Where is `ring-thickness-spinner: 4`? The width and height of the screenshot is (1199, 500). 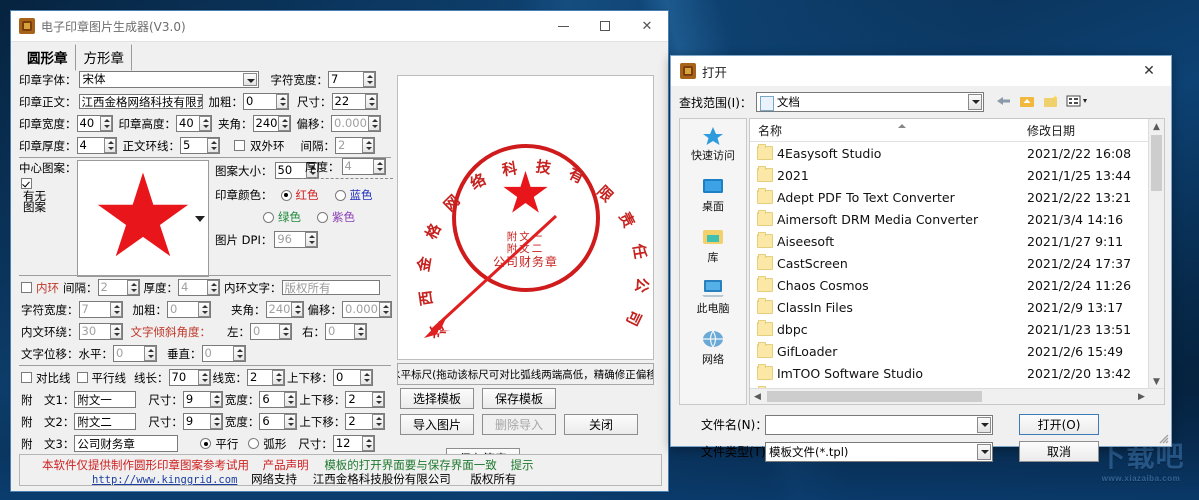
ring-thickness-spinner: 4 is located at coordinates (363, 166).